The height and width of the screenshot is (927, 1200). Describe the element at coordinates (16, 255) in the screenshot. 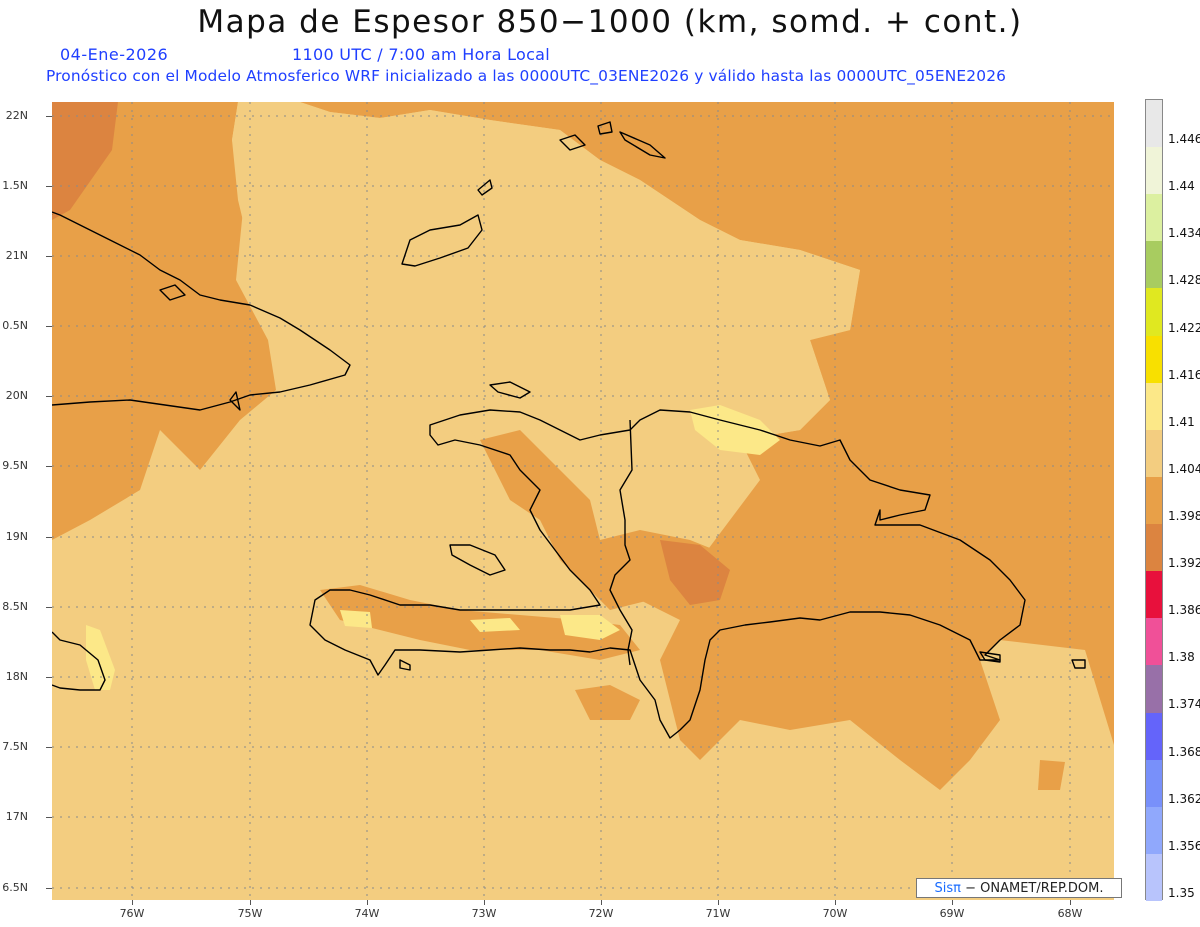

I see `lat-label: 21N` at that location.